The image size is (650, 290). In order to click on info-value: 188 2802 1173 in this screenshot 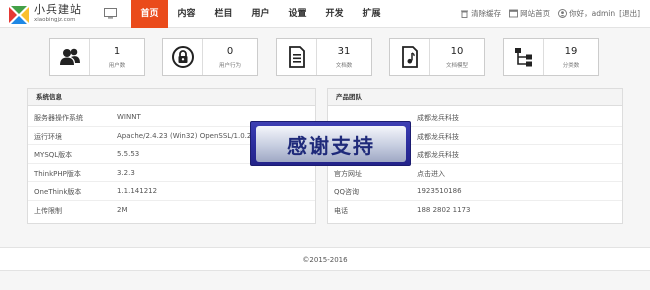, I will do `click(444, 209)`.